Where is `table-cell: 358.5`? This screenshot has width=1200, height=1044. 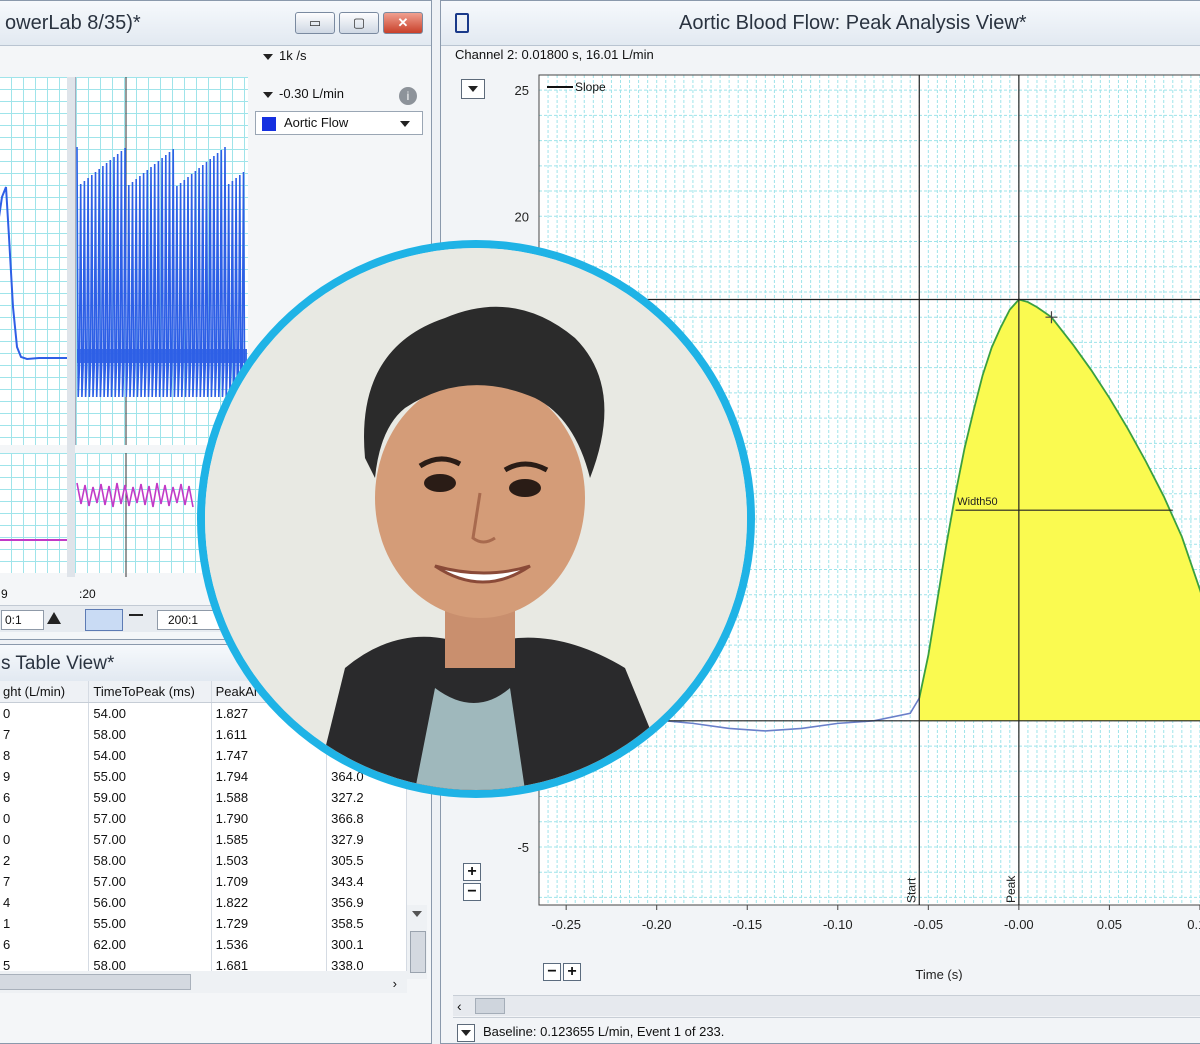 table-cell: 358.5 is located at coordinates (366, 923).